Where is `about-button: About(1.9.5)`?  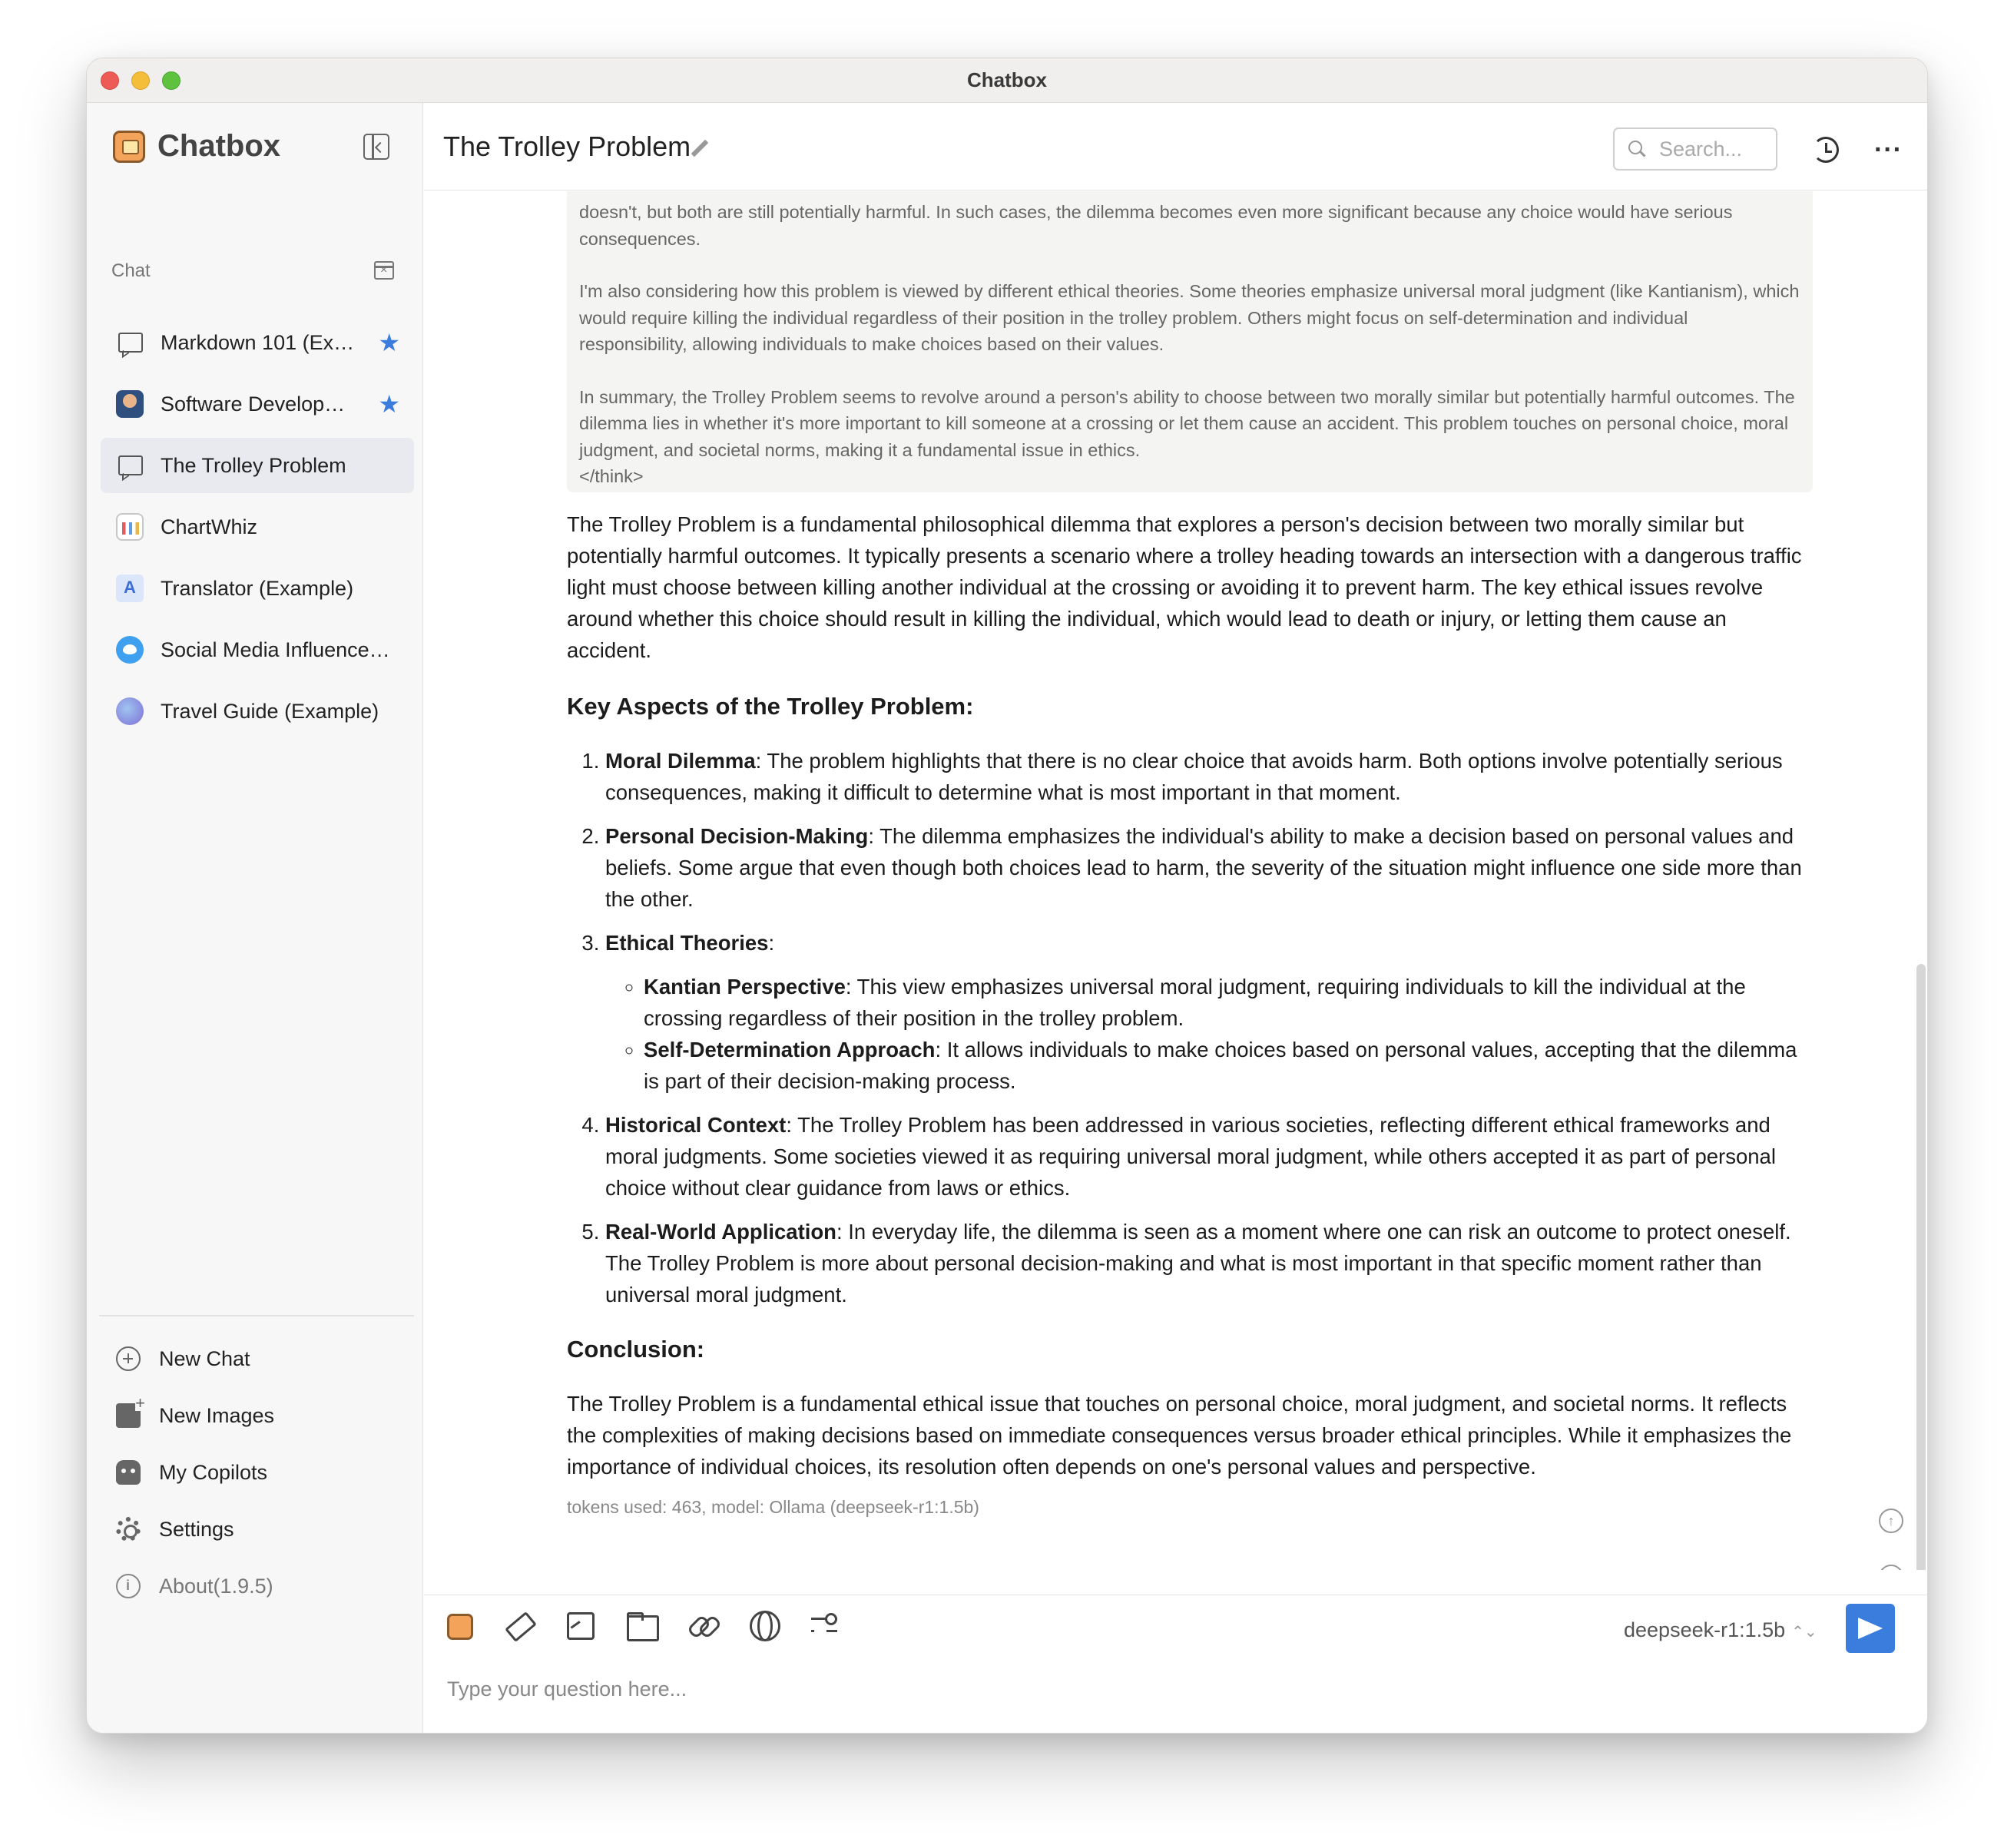 about-button: About(1.9.5) is located at coordinates (257, 1586).